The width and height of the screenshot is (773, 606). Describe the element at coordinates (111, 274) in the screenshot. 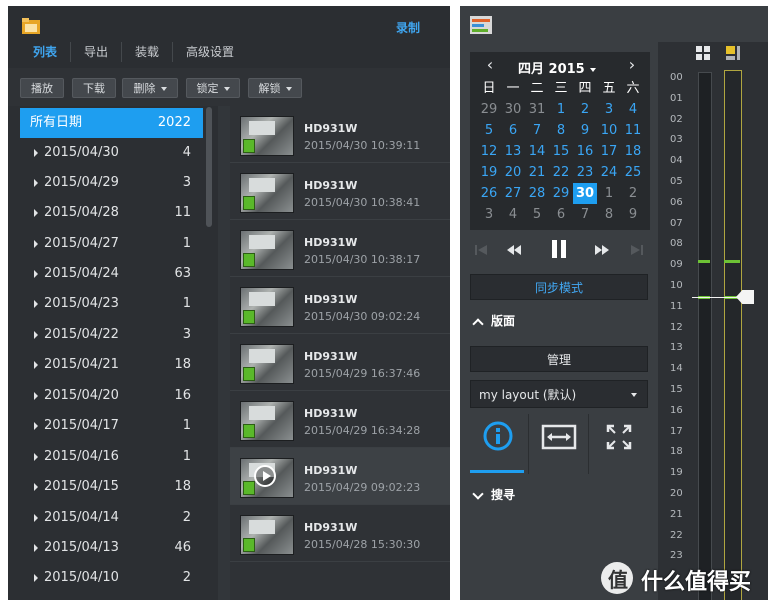

I see `date-item: 2015/04/24 63` at that location.